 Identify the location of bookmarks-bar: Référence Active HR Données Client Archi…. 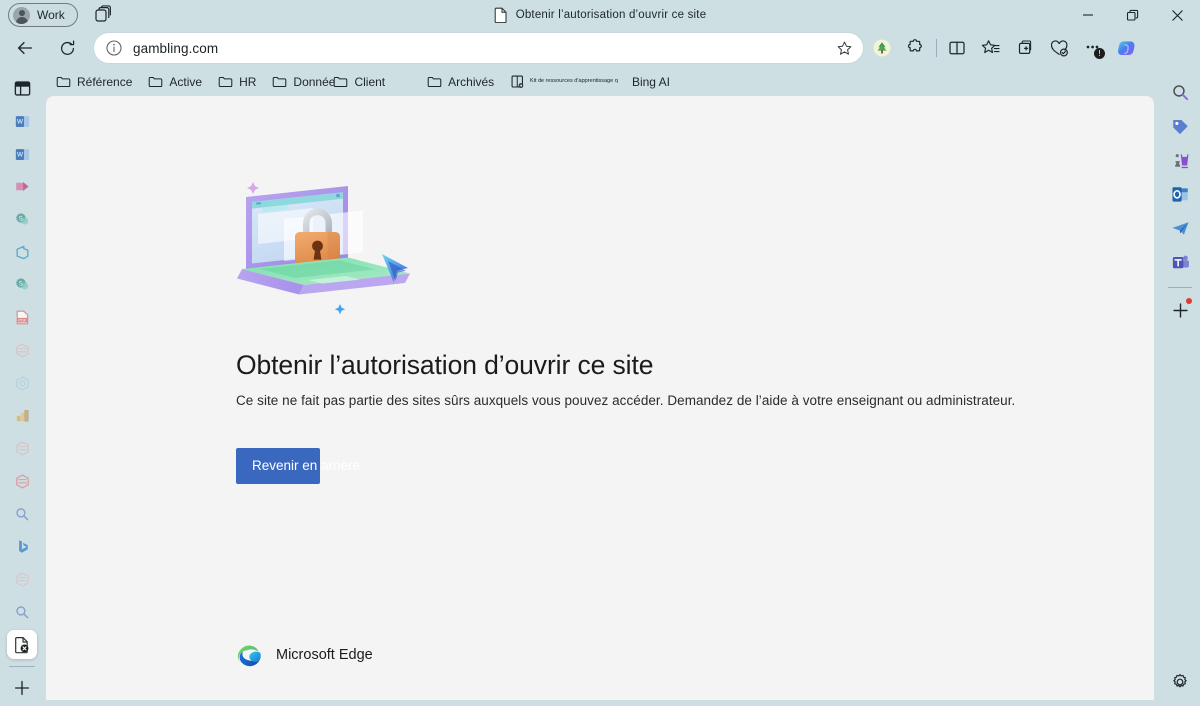
(600, 81).